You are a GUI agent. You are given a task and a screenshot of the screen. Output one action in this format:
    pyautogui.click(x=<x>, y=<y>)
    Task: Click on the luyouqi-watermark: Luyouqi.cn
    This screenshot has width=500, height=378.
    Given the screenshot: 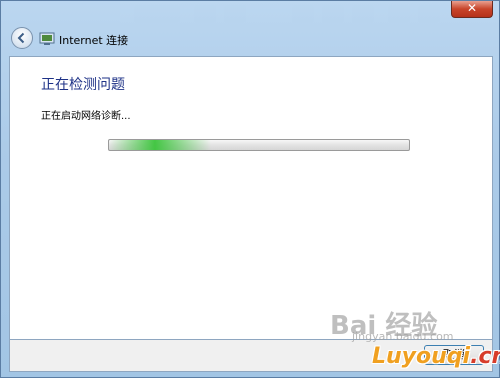 What is the action you would take?
    pyautogui.click(x=436, y=356)
    